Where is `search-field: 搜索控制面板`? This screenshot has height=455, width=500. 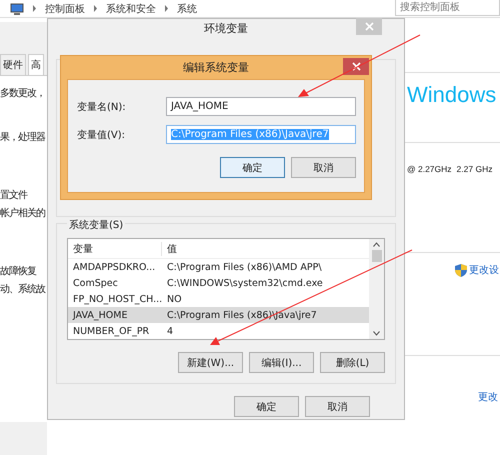 search-field: 搜索控制面板 is located at coordinates (447, 8).